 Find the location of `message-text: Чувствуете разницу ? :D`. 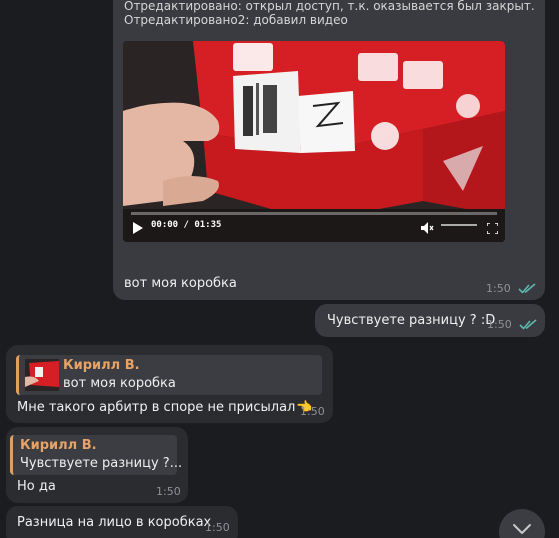

message-text: Чувствуете разницу ? :D is located at coordinates (411, 320).